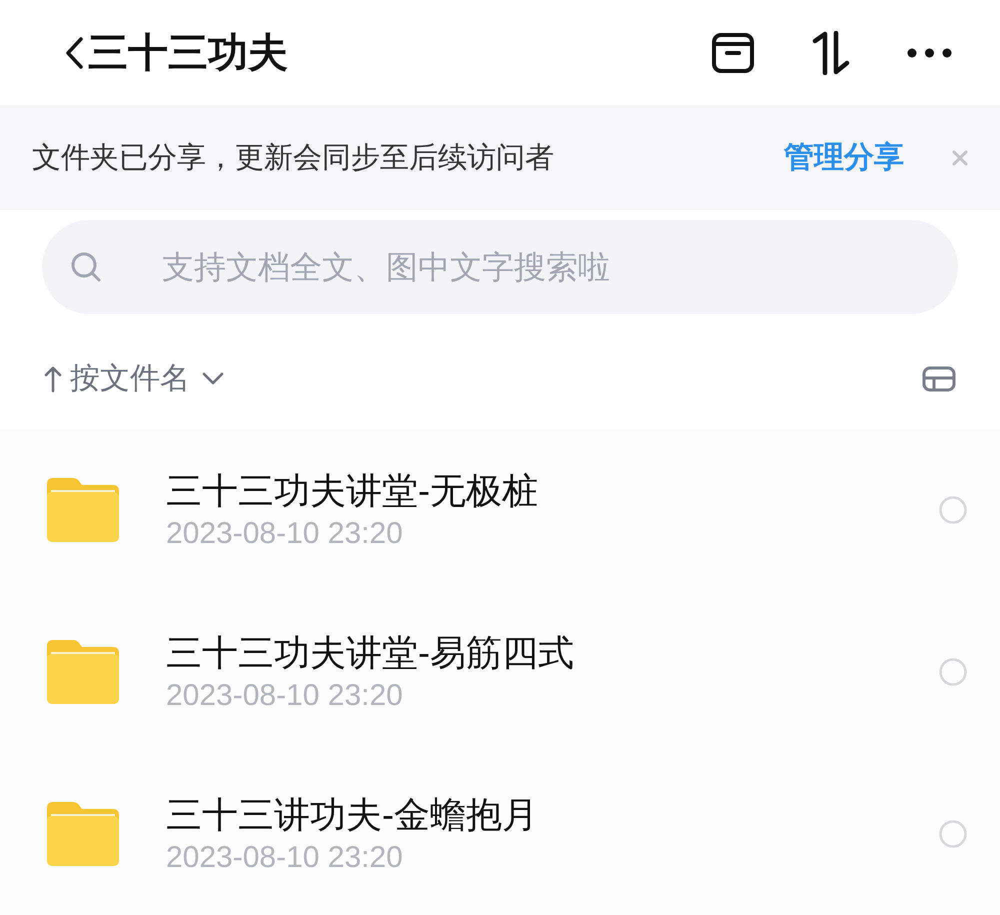  I want to click on view-toggle-icon, so click(939, 379).